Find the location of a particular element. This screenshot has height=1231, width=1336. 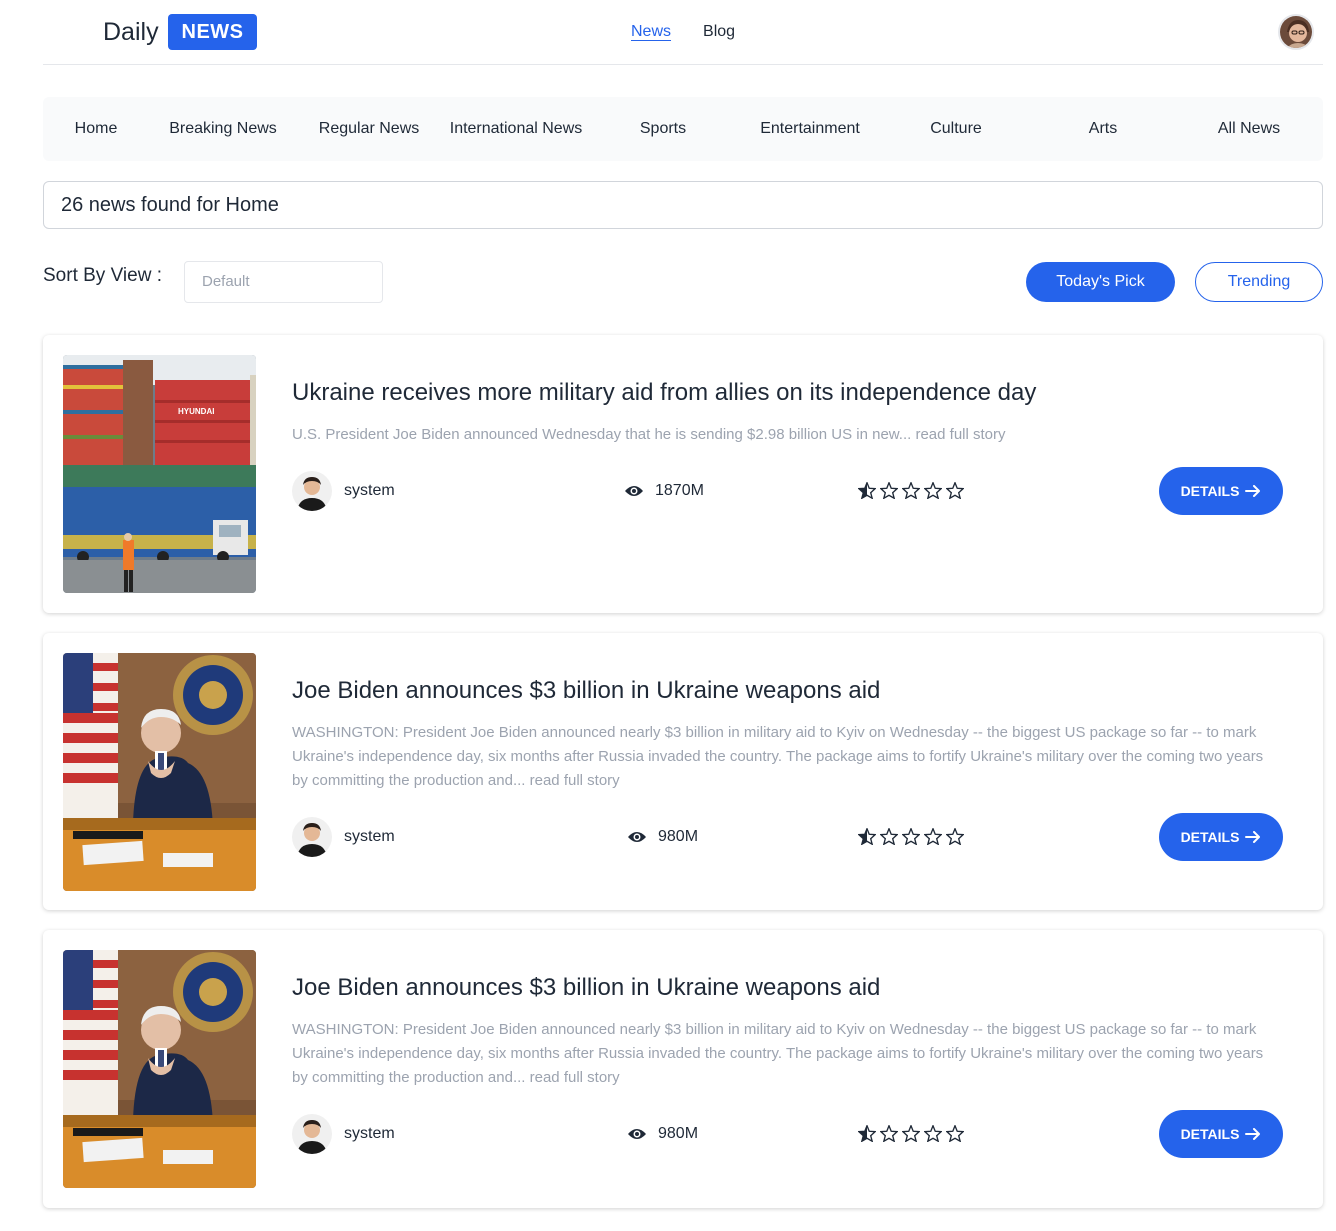

category-regular-news: Regular News is located at coordinates (369, 129).